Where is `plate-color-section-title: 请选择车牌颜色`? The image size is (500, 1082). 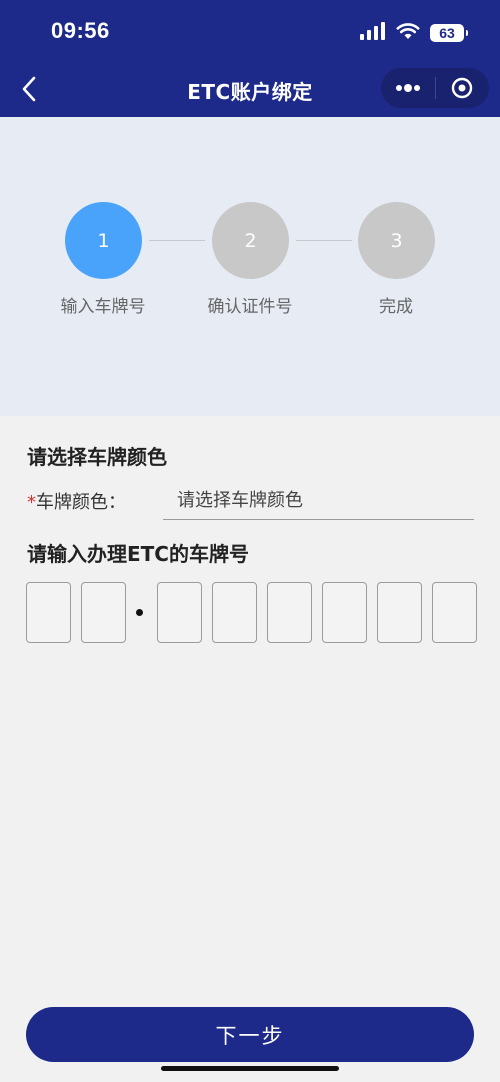
plate-color-section-title: 请选择车牌颜色 is located at coordinates (97, 457).